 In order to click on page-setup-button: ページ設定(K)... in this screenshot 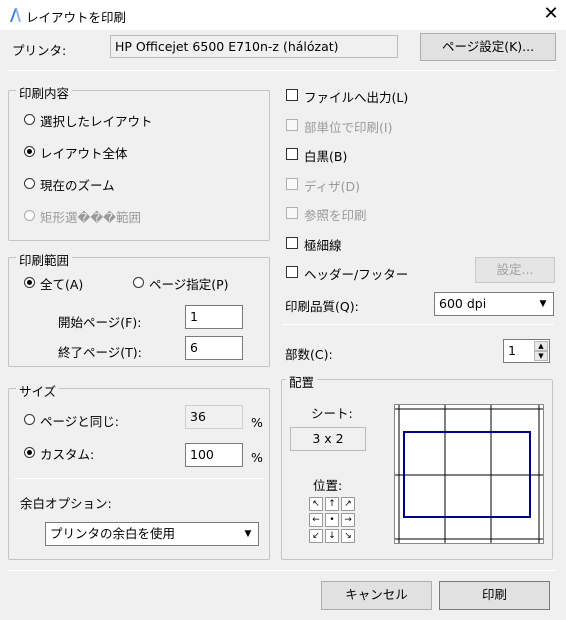, I will do `click(488, 47)`.